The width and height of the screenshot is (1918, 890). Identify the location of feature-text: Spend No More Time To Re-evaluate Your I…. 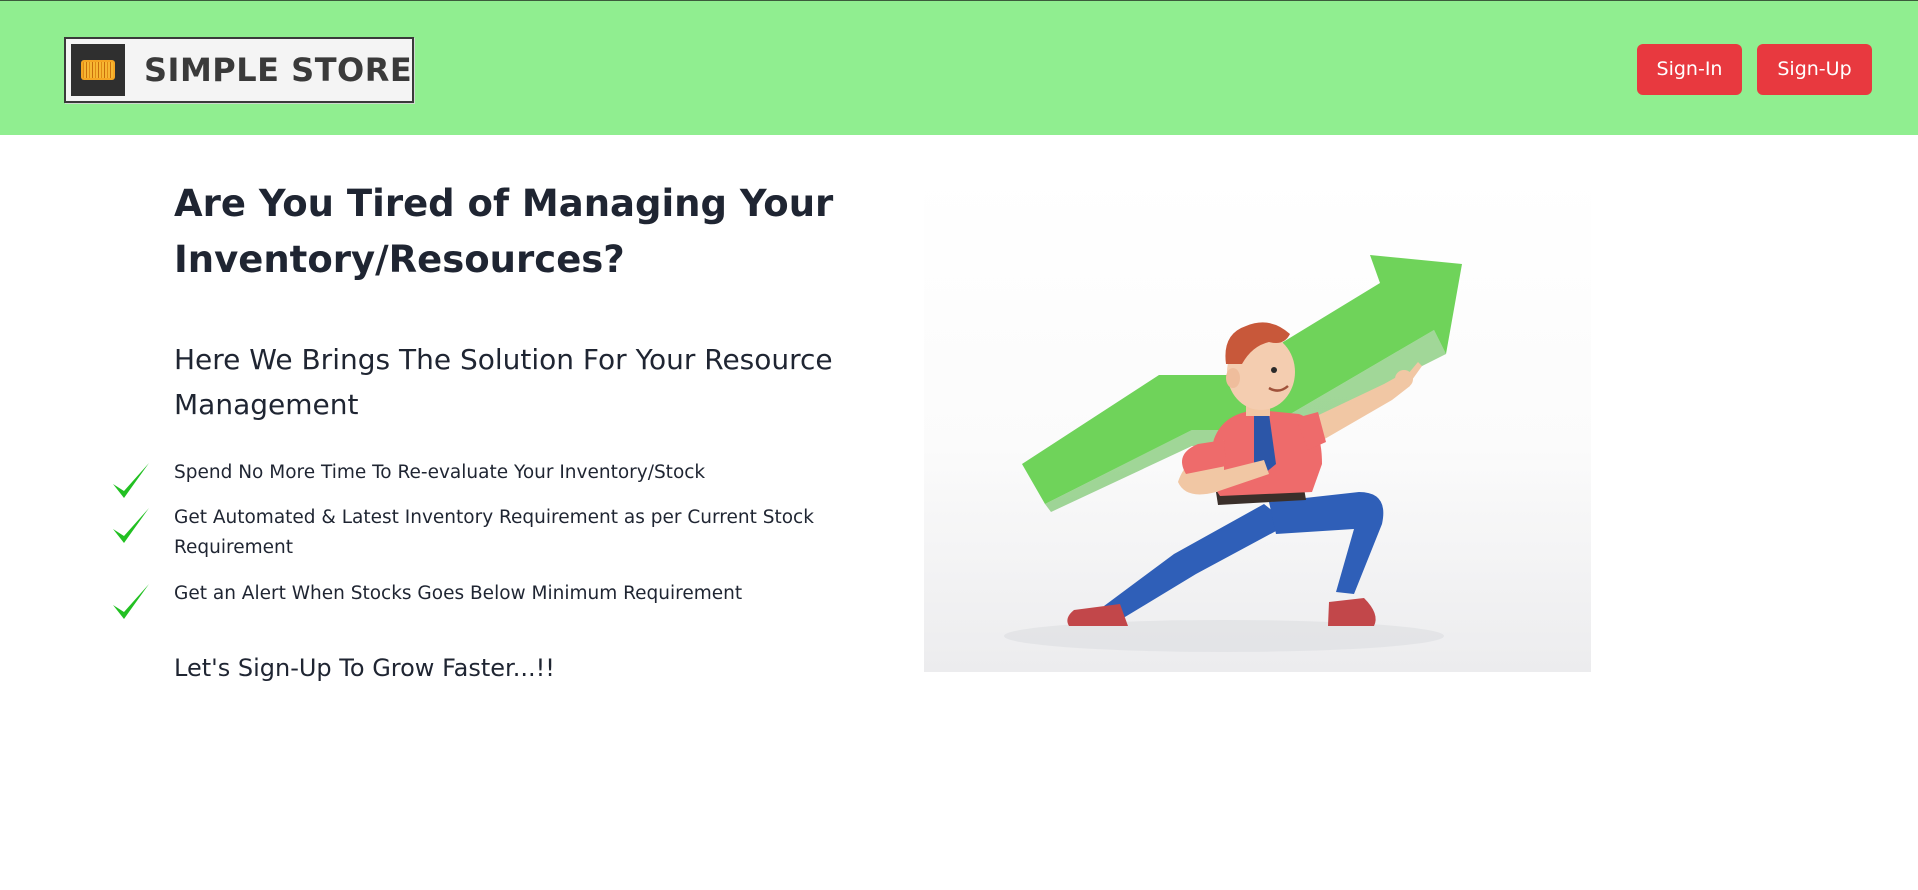
(440, 472).